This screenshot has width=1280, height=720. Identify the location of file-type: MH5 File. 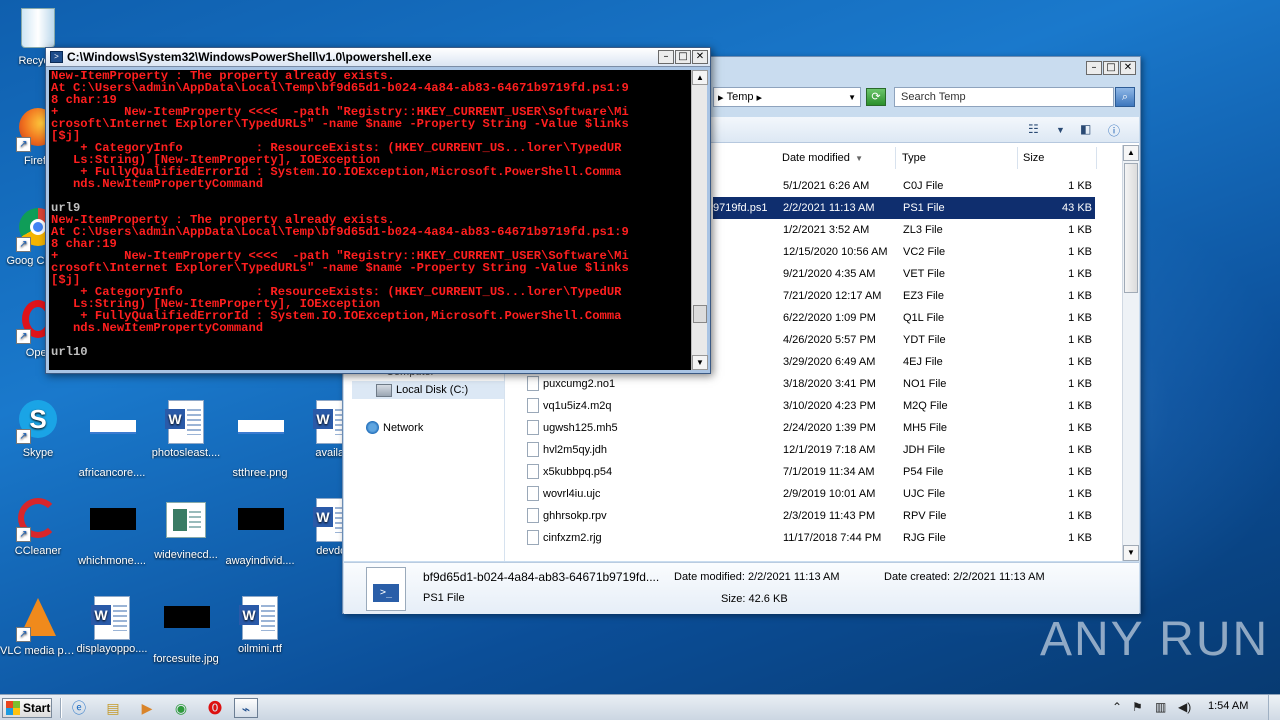
(925, 428).